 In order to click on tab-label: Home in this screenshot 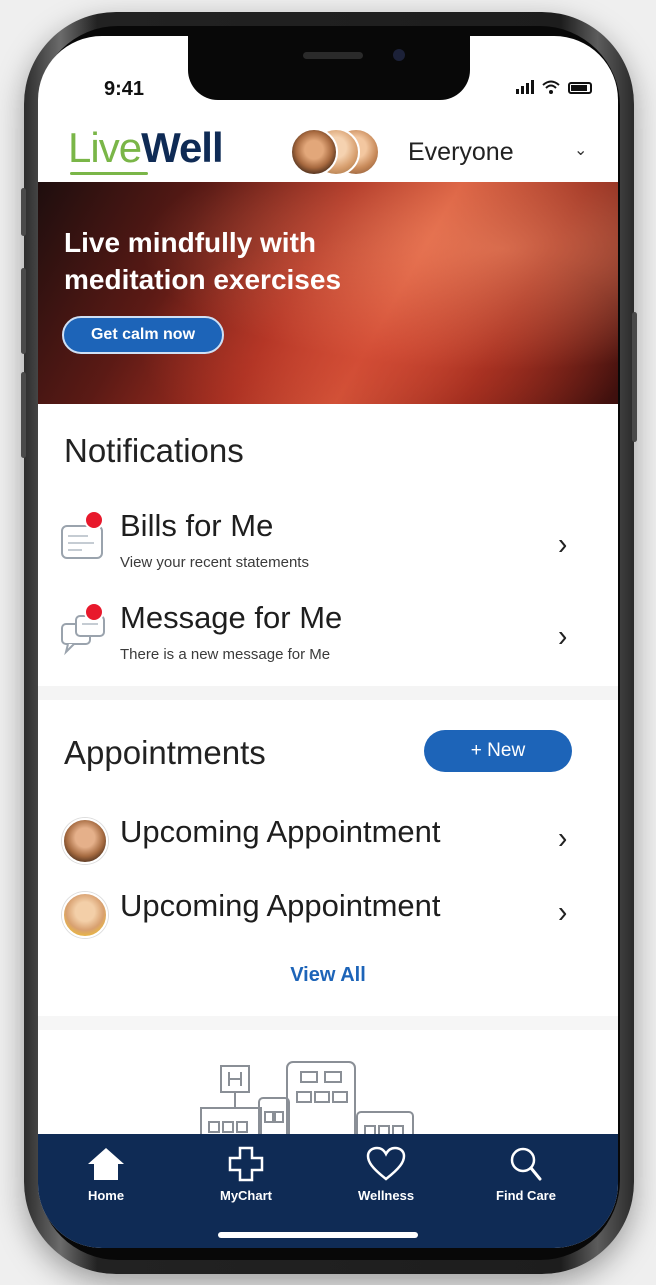, I will do `click(106, 1195)`.